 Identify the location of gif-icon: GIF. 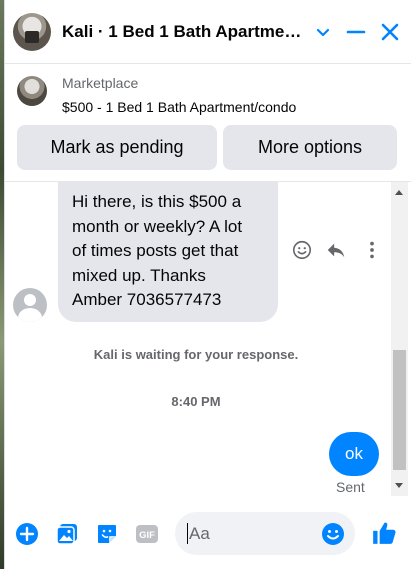
(147, 534).